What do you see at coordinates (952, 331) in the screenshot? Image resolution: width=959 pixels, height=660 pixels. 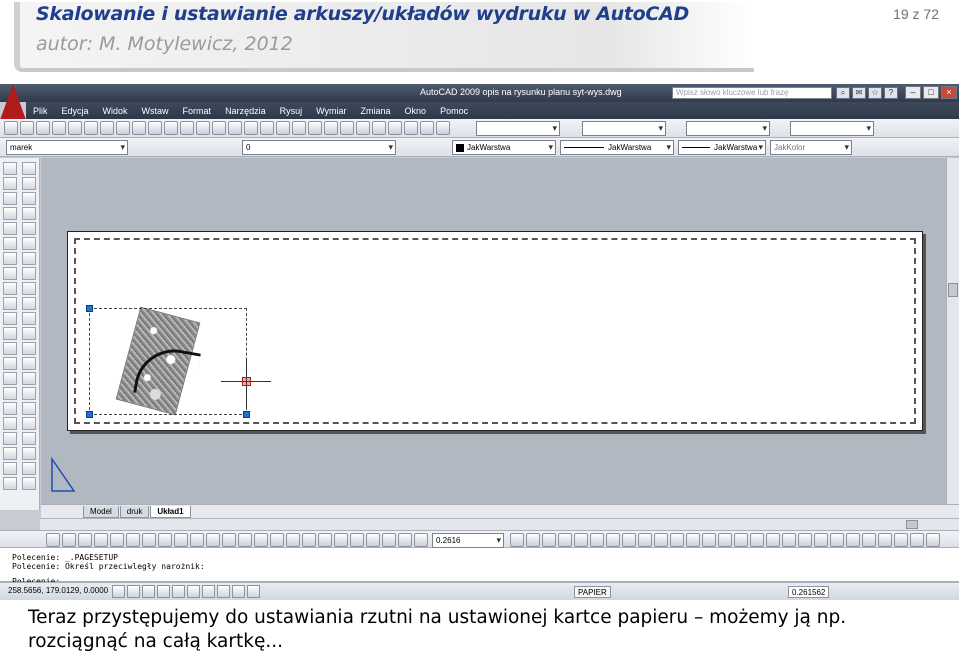 I see `vertical-scrollbar` at bounding box center [952, 331].